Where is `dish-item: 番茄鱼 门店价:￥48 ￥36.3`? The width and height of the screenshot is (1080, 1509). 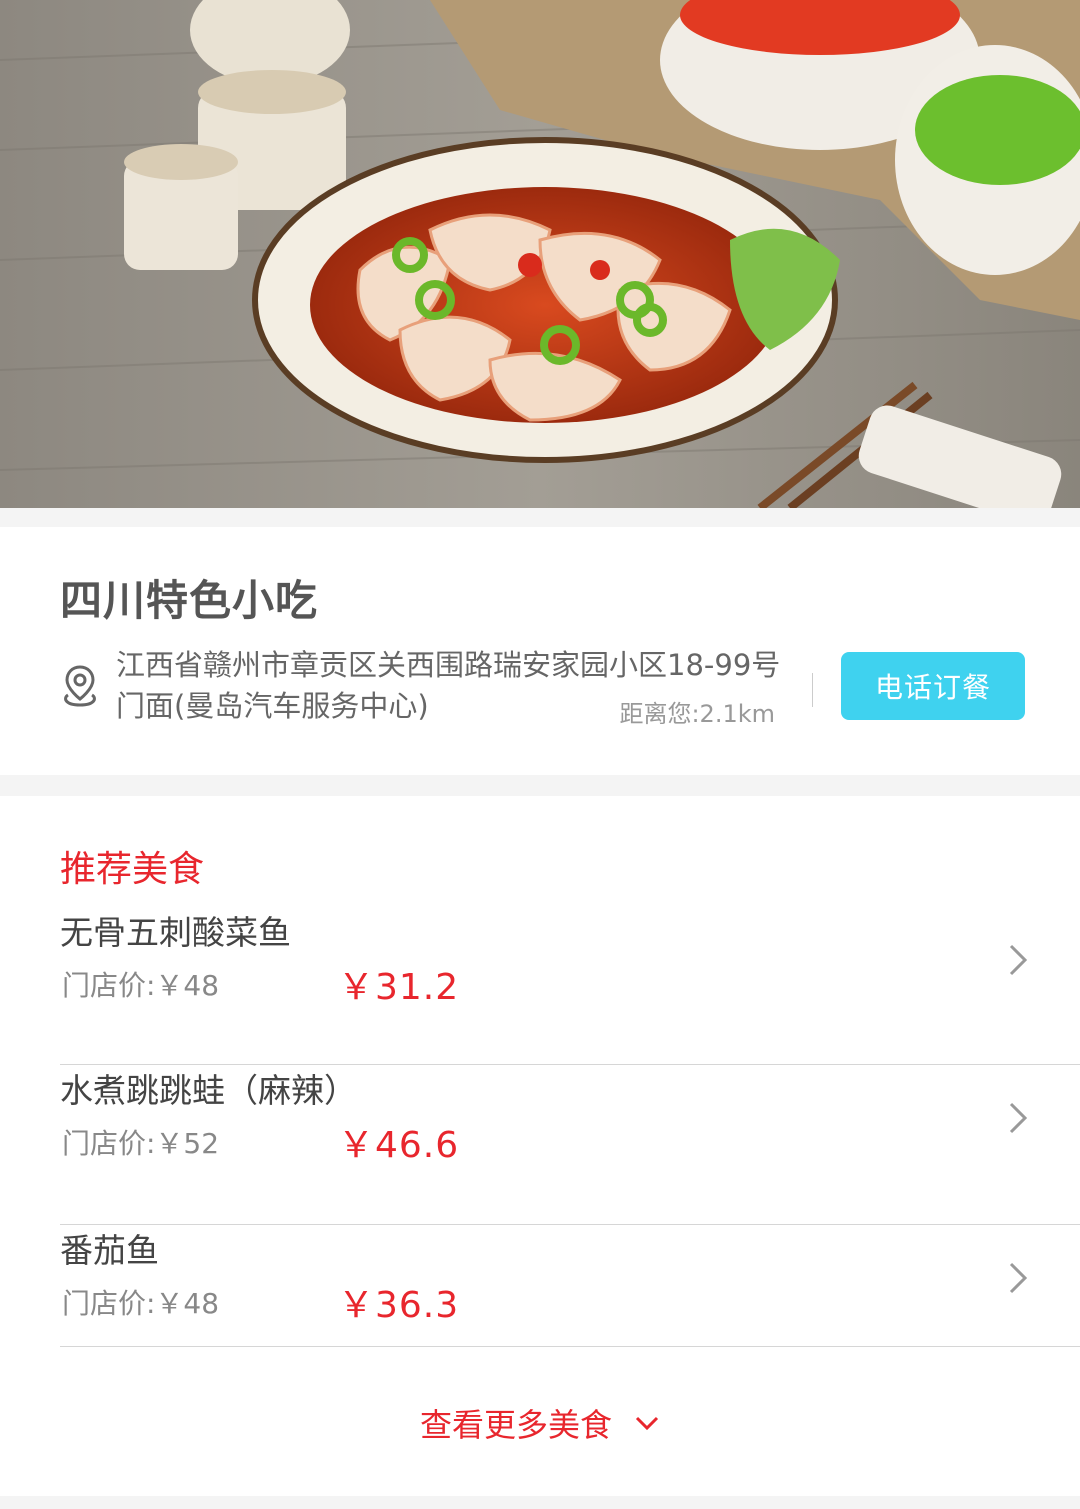 dish-item: 番茄鱼 门店价:￥48 ￥36.3 is located at coordinates (570, 1285).